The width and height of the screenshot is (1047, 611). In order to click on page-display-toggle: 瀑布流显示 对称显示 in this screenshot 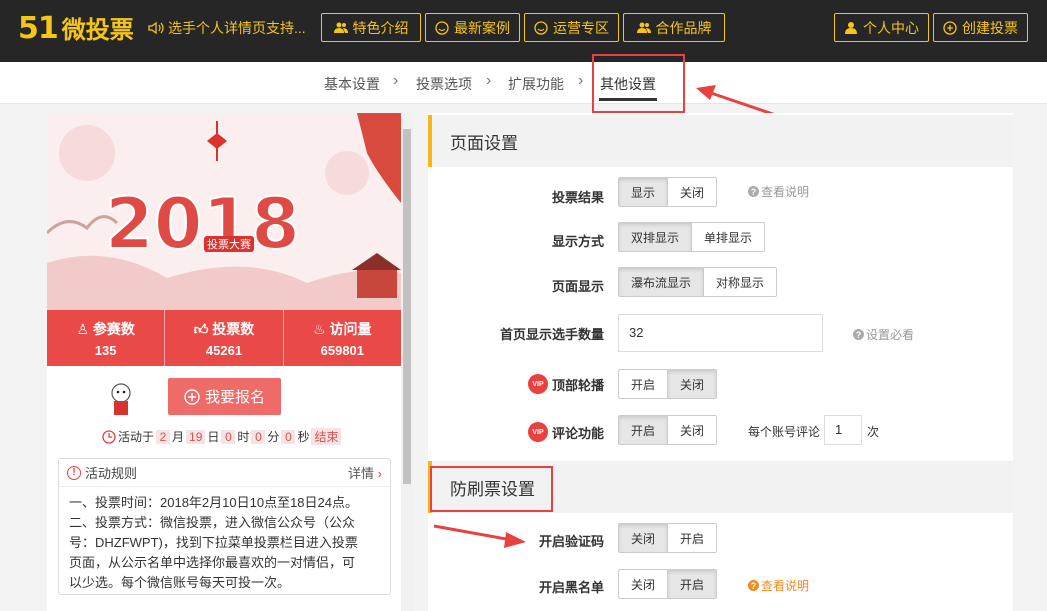, I will do `click(698, 282)`.